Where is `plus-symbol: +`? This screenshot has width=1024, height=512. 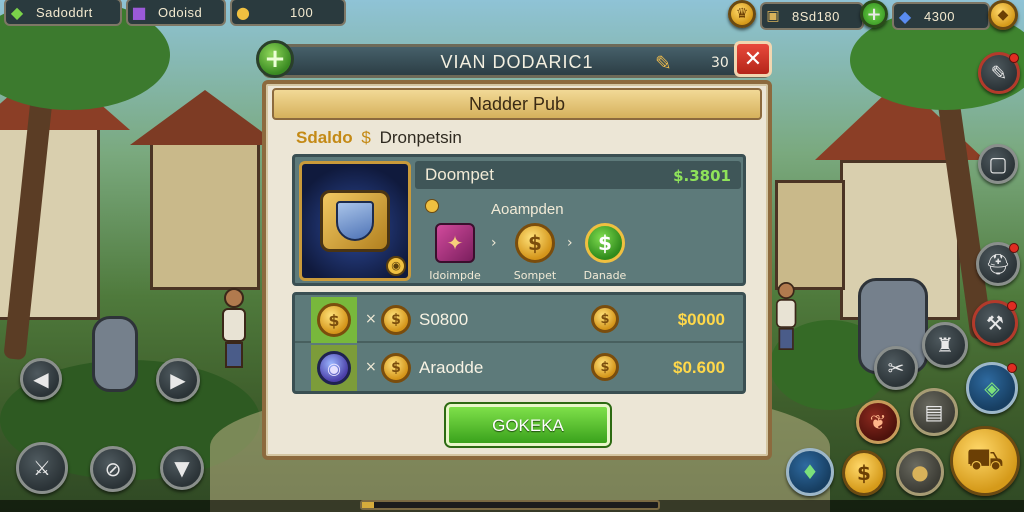 plus-symbol: + is located at coordinates (275, 59).